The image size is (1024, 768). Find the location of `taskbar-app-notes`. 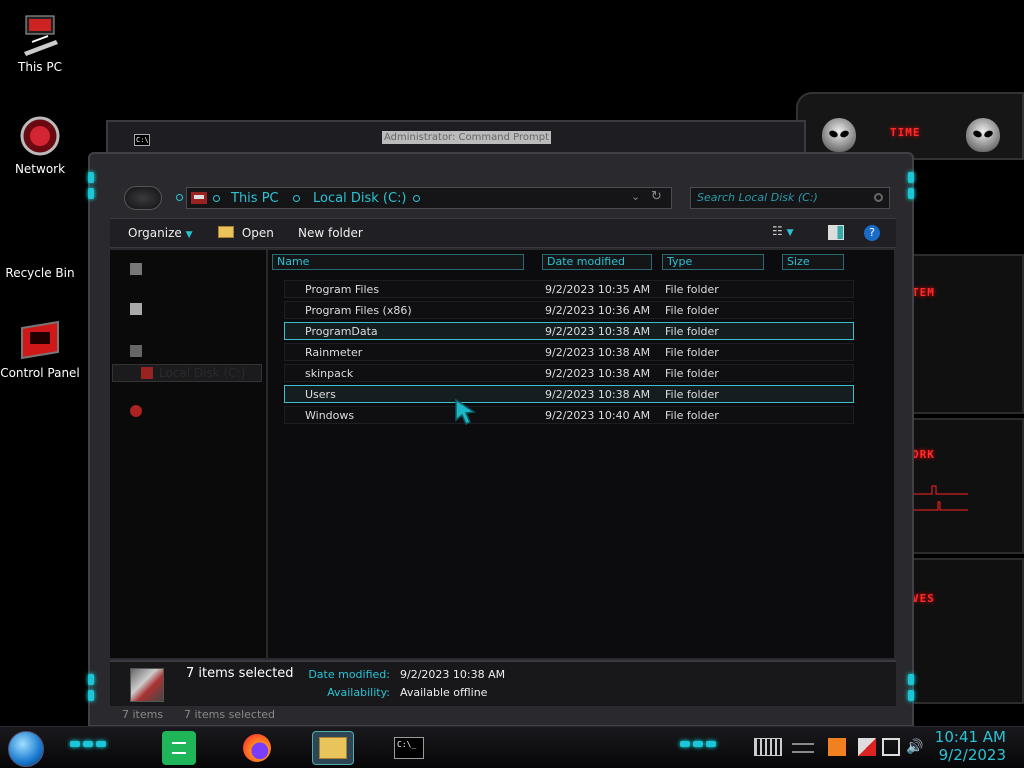

taskbar-app-notes is located at coordinates (179, 748).